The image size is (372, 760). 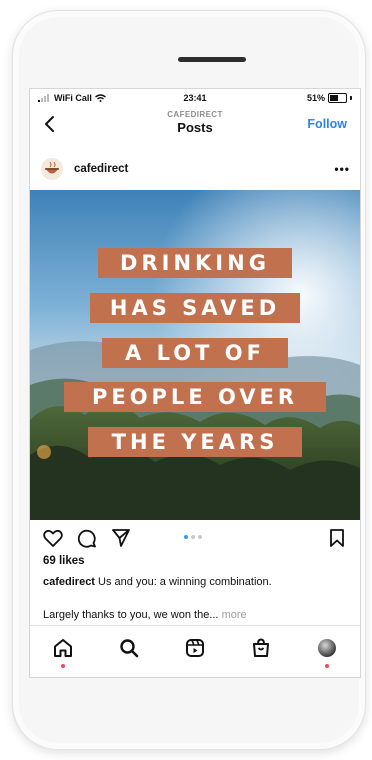 What do you see at coordinates (195, 123) in the screenshot?
I see `page-header: CAFEDIRECT Posts Follow` at bounding box center [195, 123].